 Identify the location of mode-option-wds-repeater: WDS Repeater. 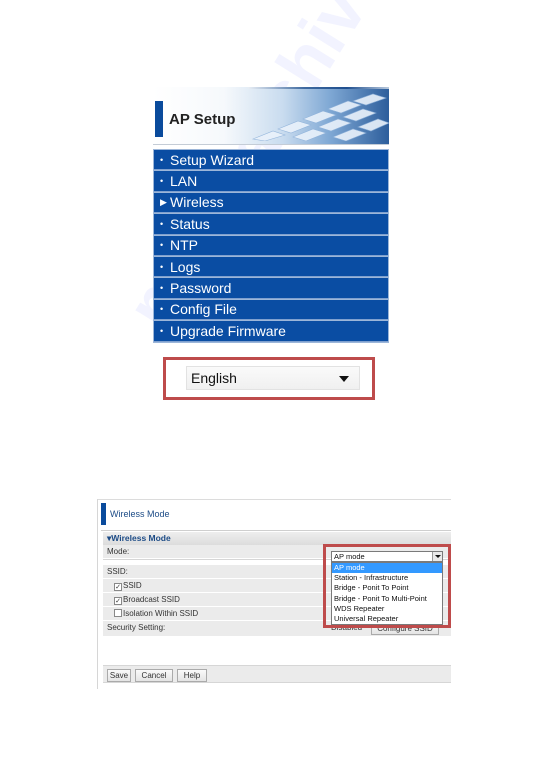
(387, 609).